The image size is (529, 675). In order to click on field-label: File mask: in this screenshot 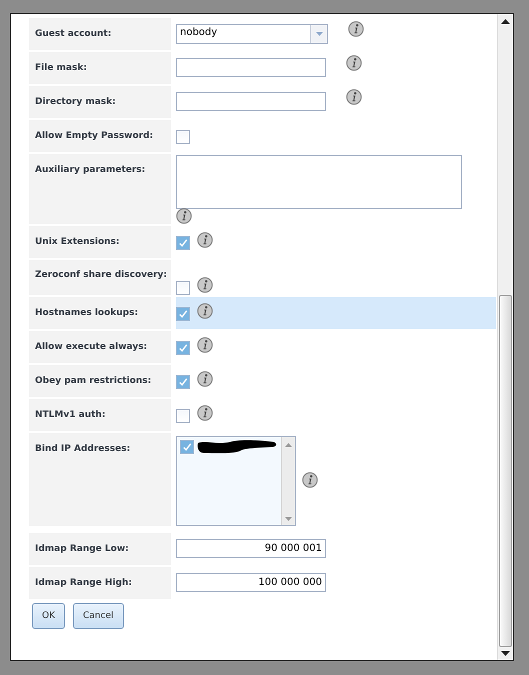, I will do `click(100, 68)`.